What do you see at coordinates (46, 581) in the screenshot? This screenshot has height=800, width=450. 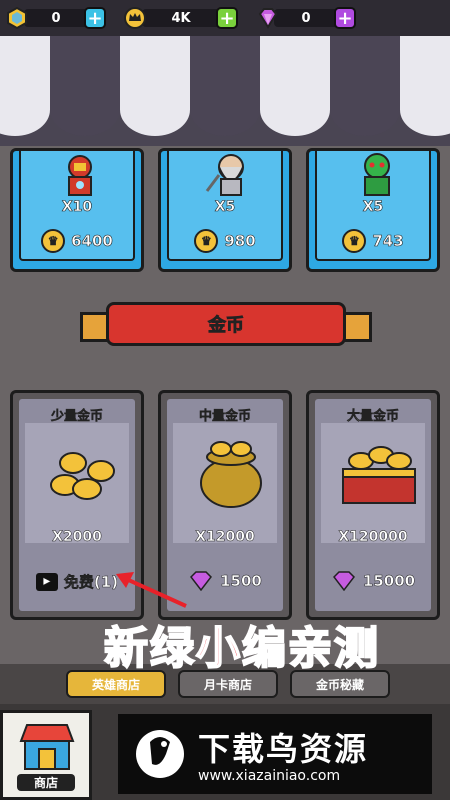 I see `play-video-icon: ▶` at bounding box center [46, 581].